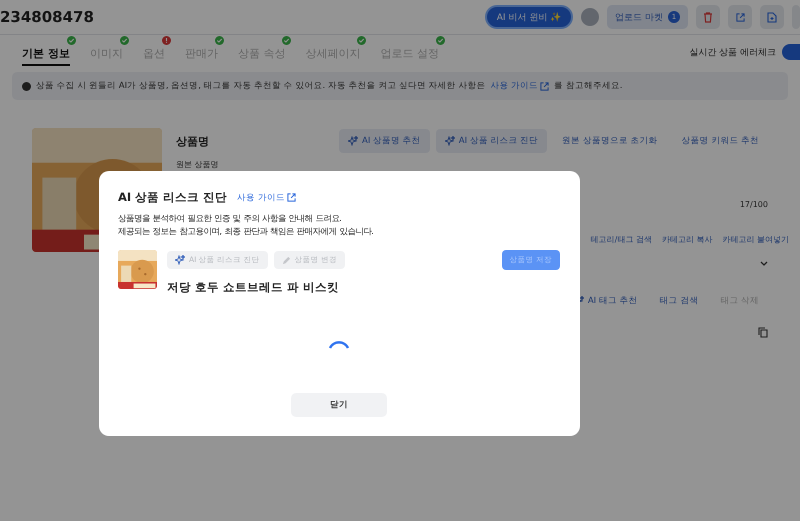  I want to click on tag-action: 태그 검색, so click(679, 301).